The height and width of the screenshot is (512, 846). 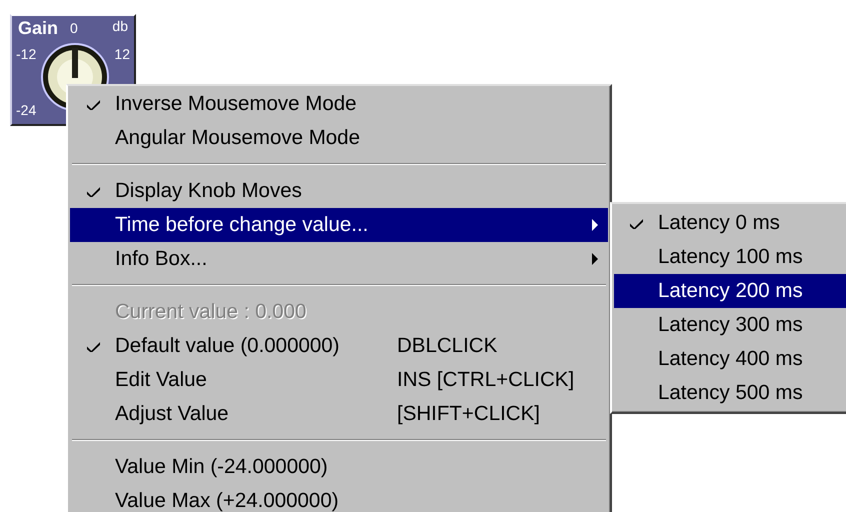 What do you see at coordinates (208, 191) in the screenshot?
I see `menu-label: Display Knob Moves` at bounding box center [208, 191].